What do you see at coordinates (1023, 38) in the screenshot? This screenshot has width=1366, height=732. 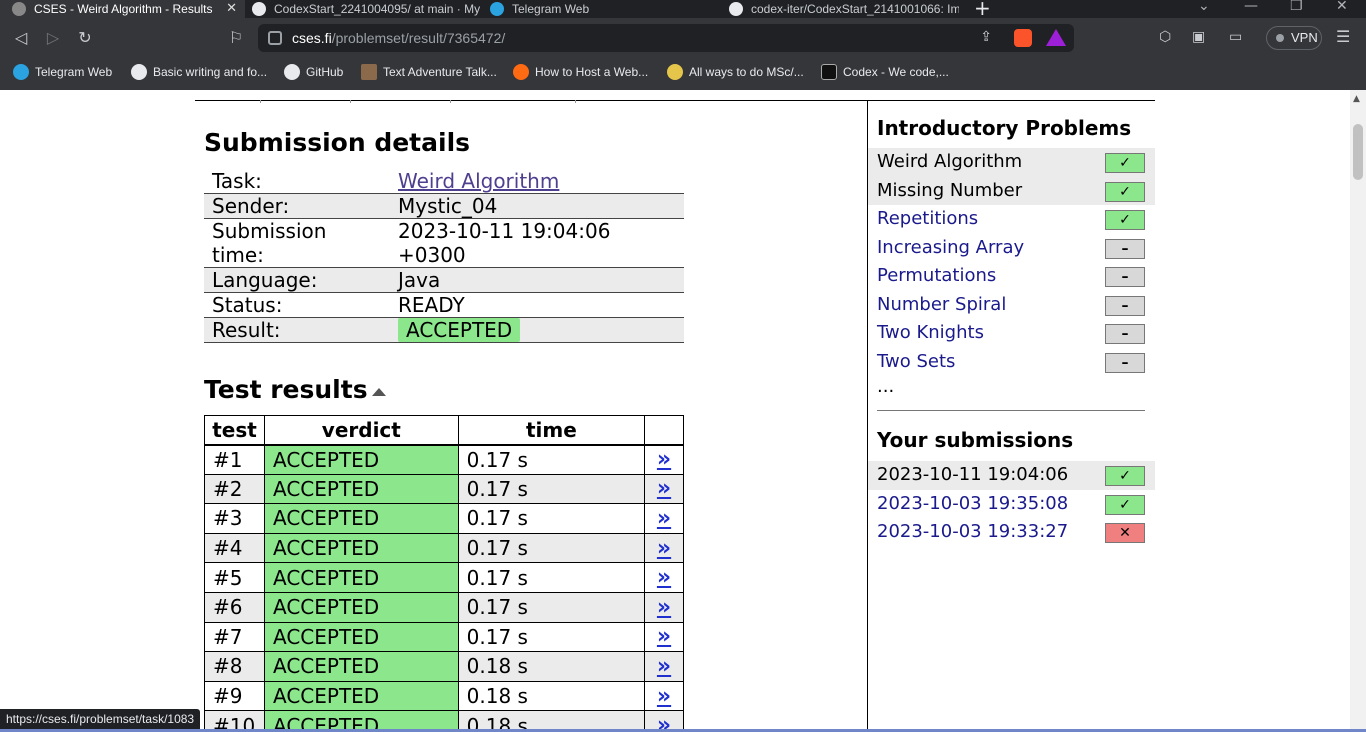 I see `brave-shields-icon` at bounding box center [1023, 38].